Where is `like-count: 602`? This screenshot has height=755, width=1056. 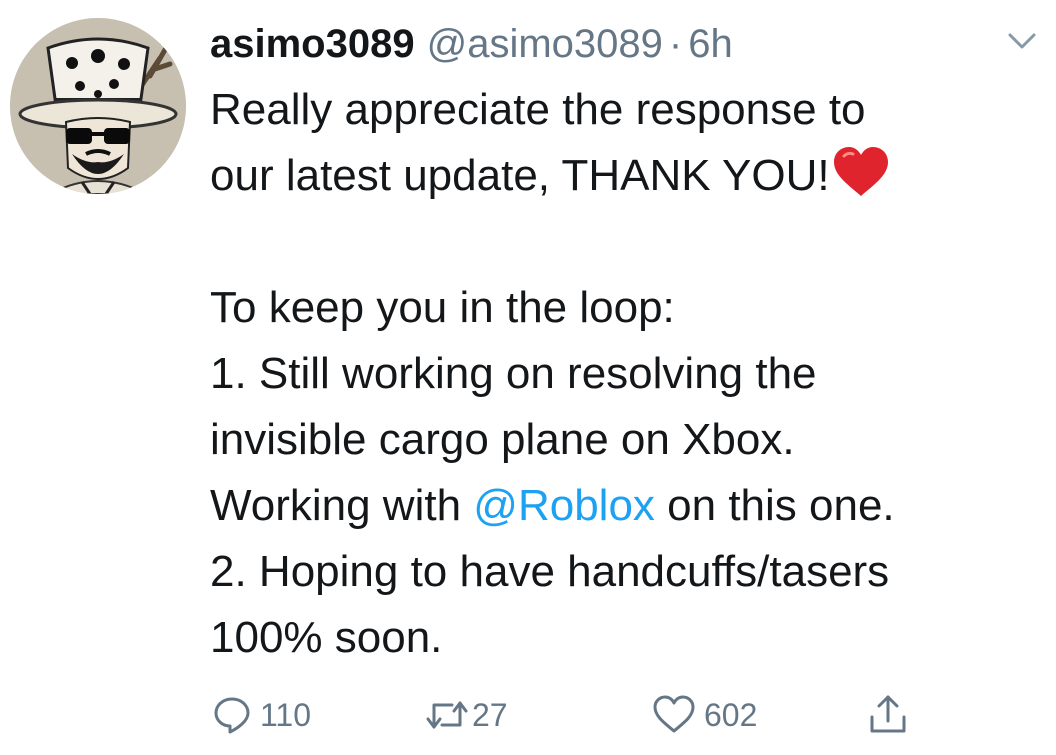 like-count: 602 is located at coordinates (731, 714).